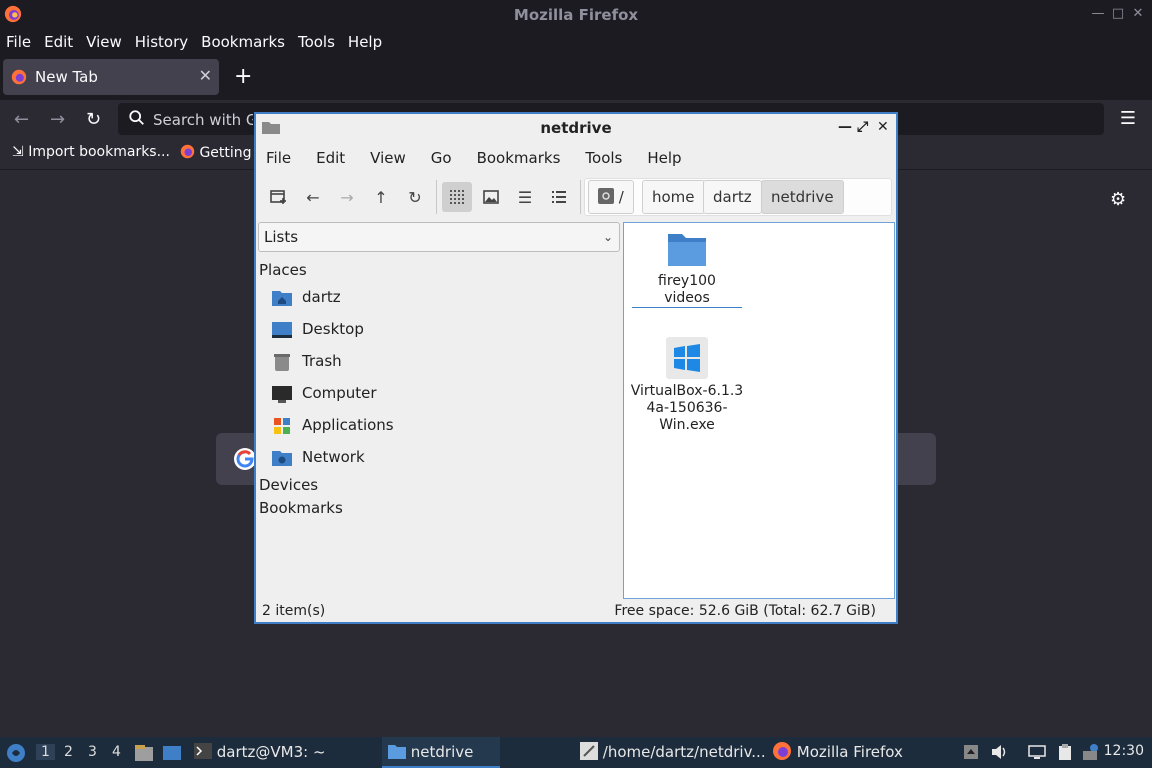 The width and height of the screenshot is (1152, 768). What do you see at coordinates (92, 752) in the screenshot?
I see `workspace-3: 3` at bounding box center [92, 752].